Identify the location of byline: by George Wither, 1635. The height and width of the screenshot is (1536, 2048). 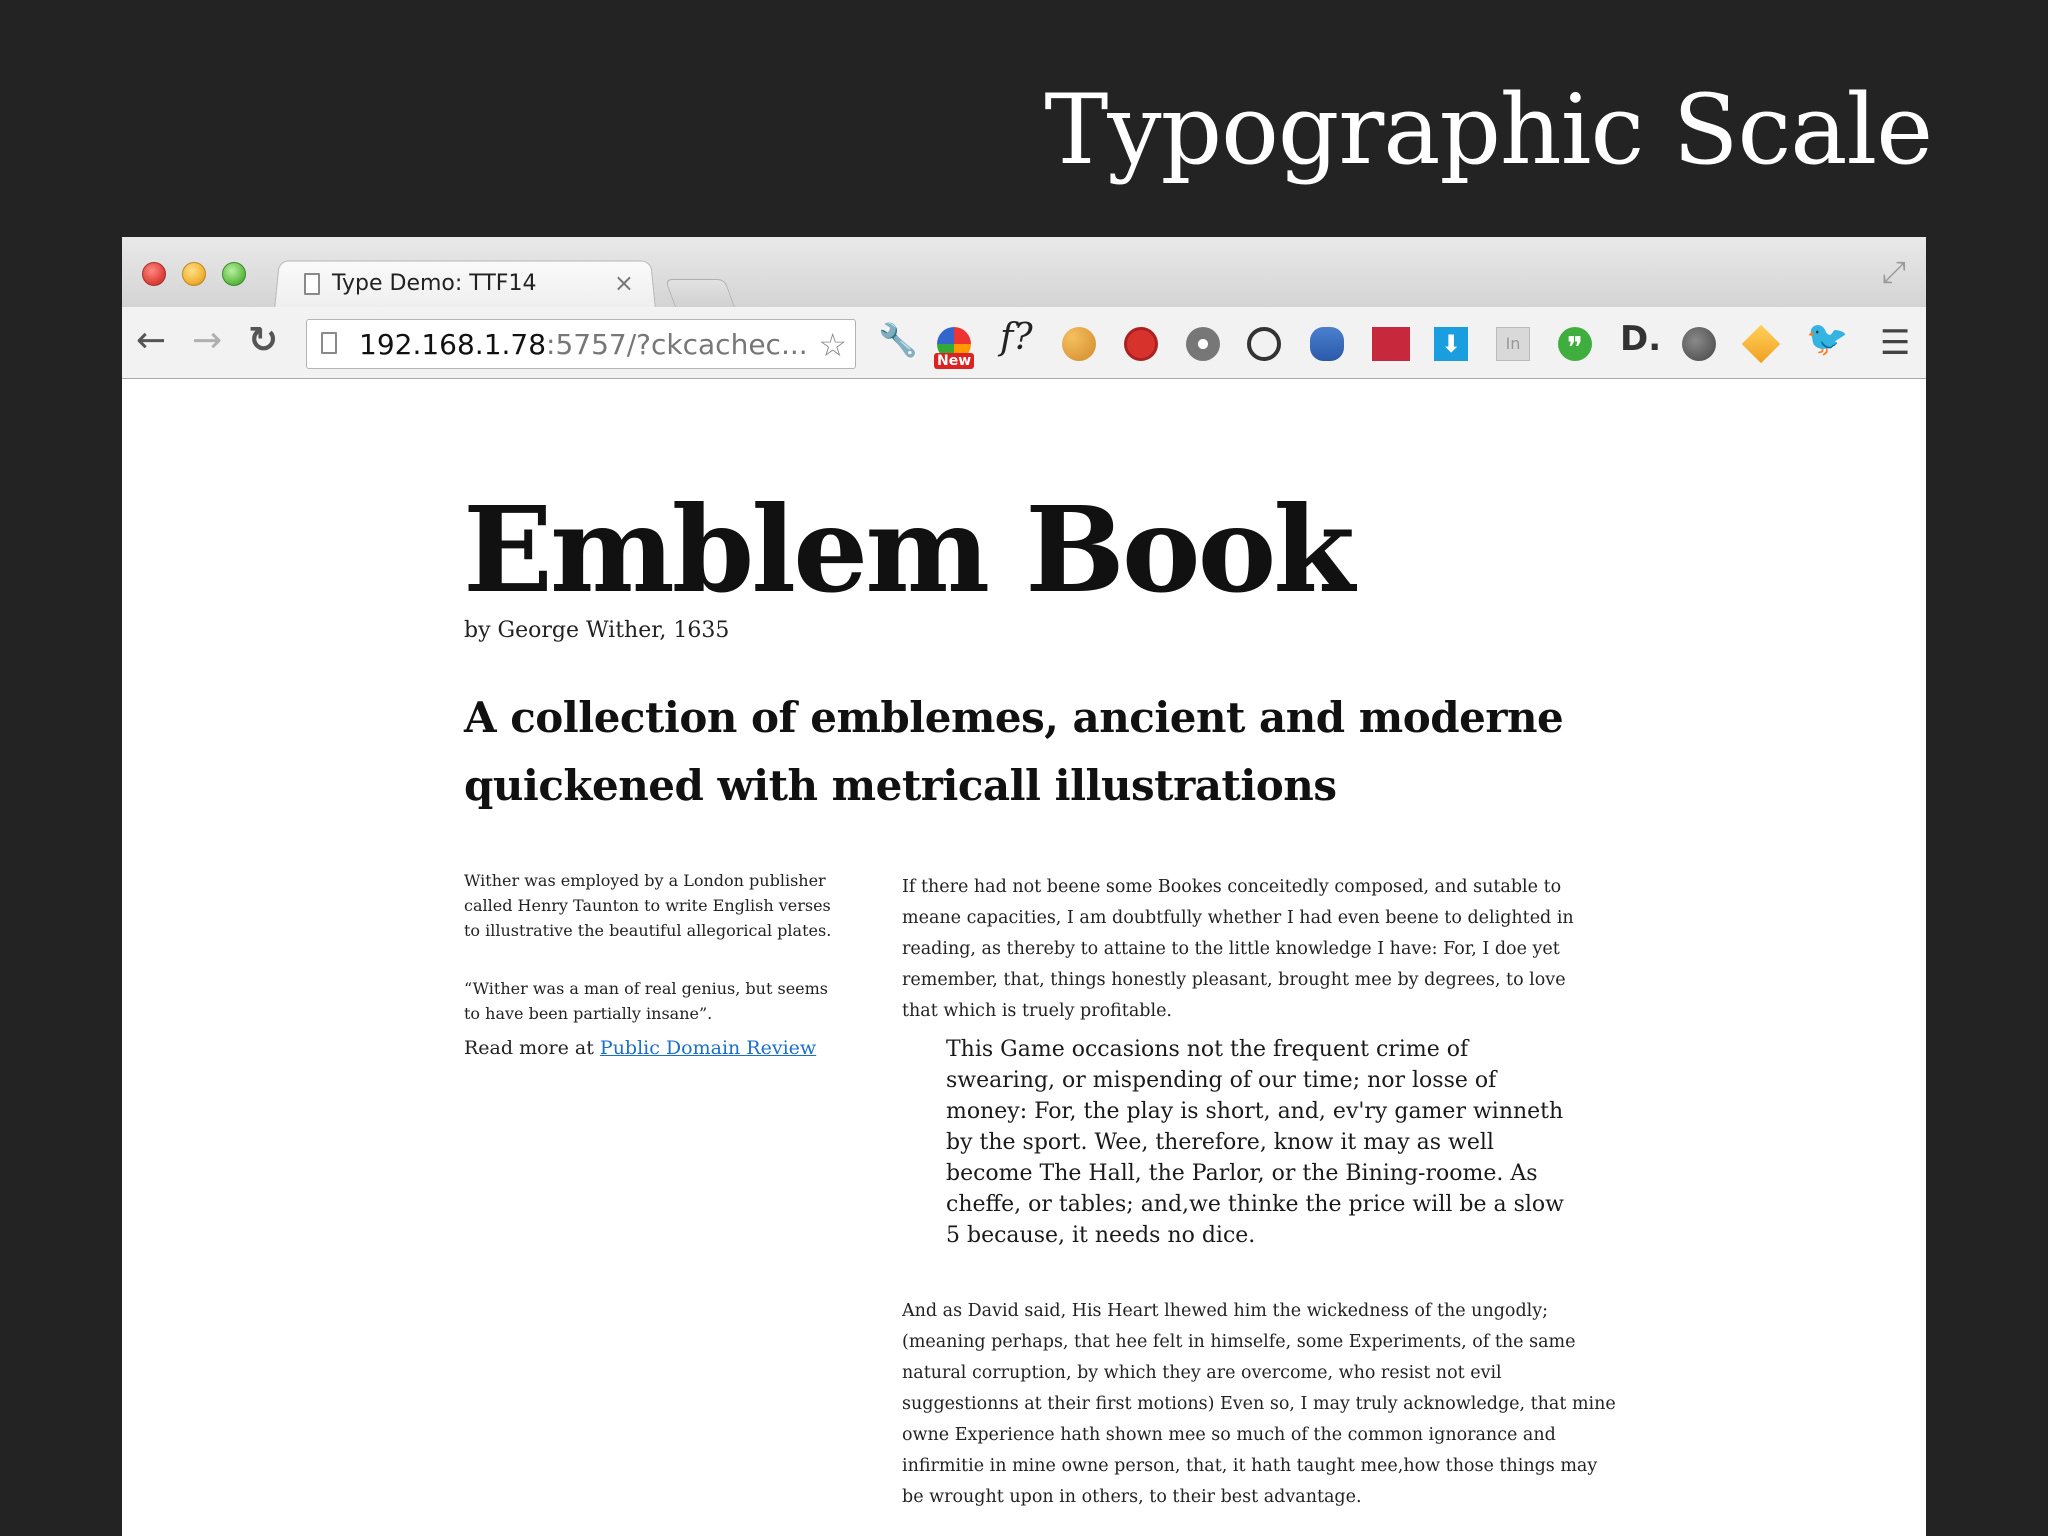
(597, 630).